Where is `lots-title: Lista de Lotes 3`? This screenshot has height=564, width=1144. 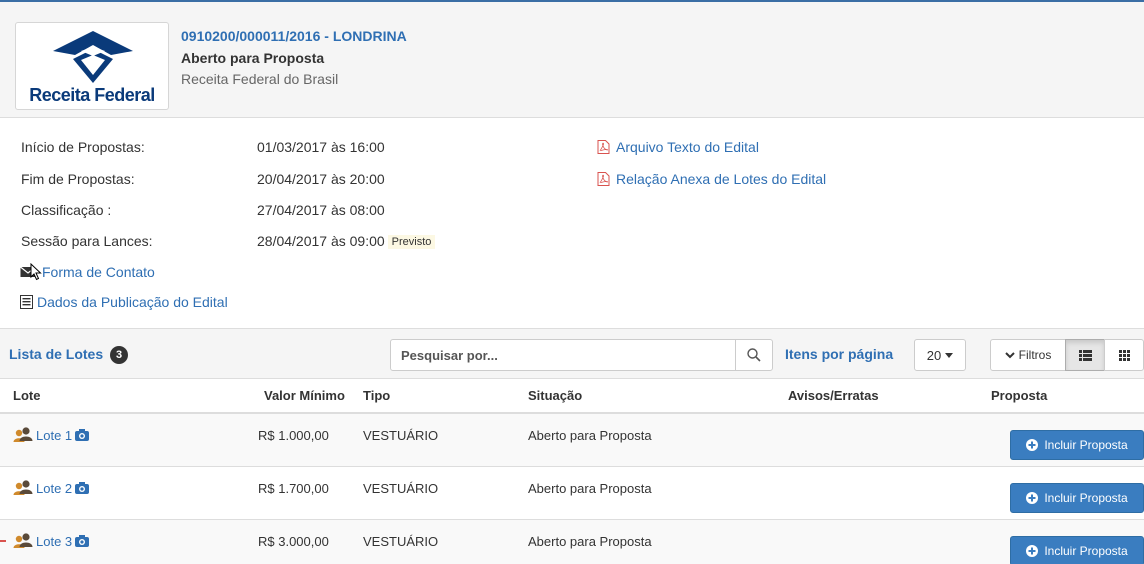
lots-title: Lista de Lotes 3 is located at coordinates (69, 355).